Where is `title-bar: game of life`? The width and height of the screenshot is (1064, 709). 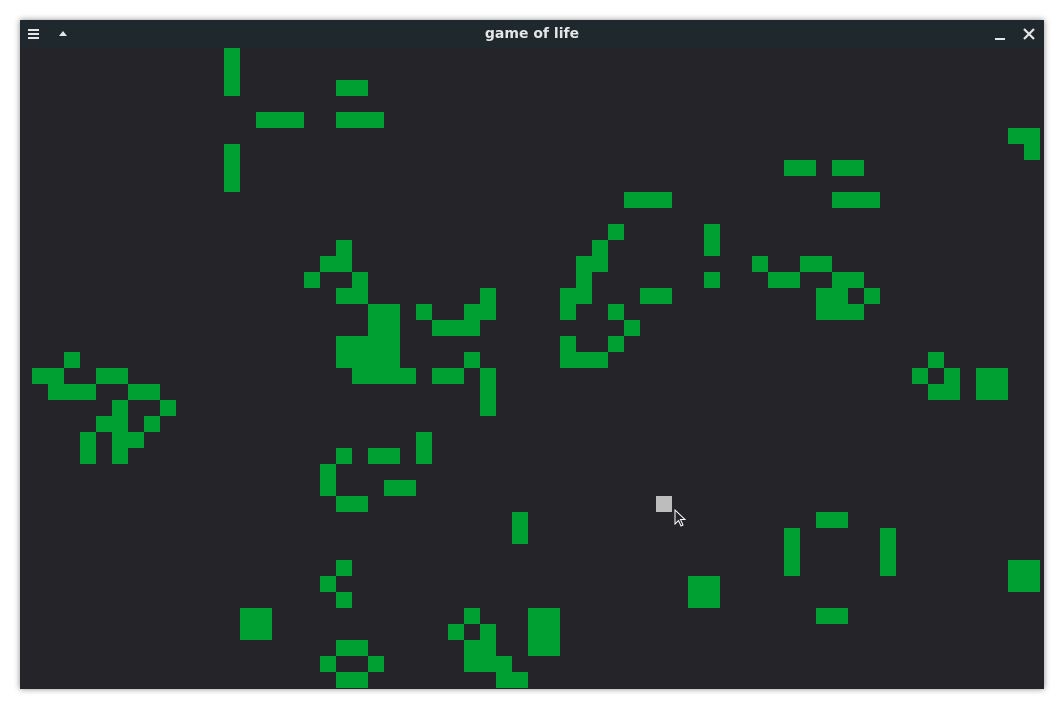 title-bar: game of life is located at coordinates (532, 34).